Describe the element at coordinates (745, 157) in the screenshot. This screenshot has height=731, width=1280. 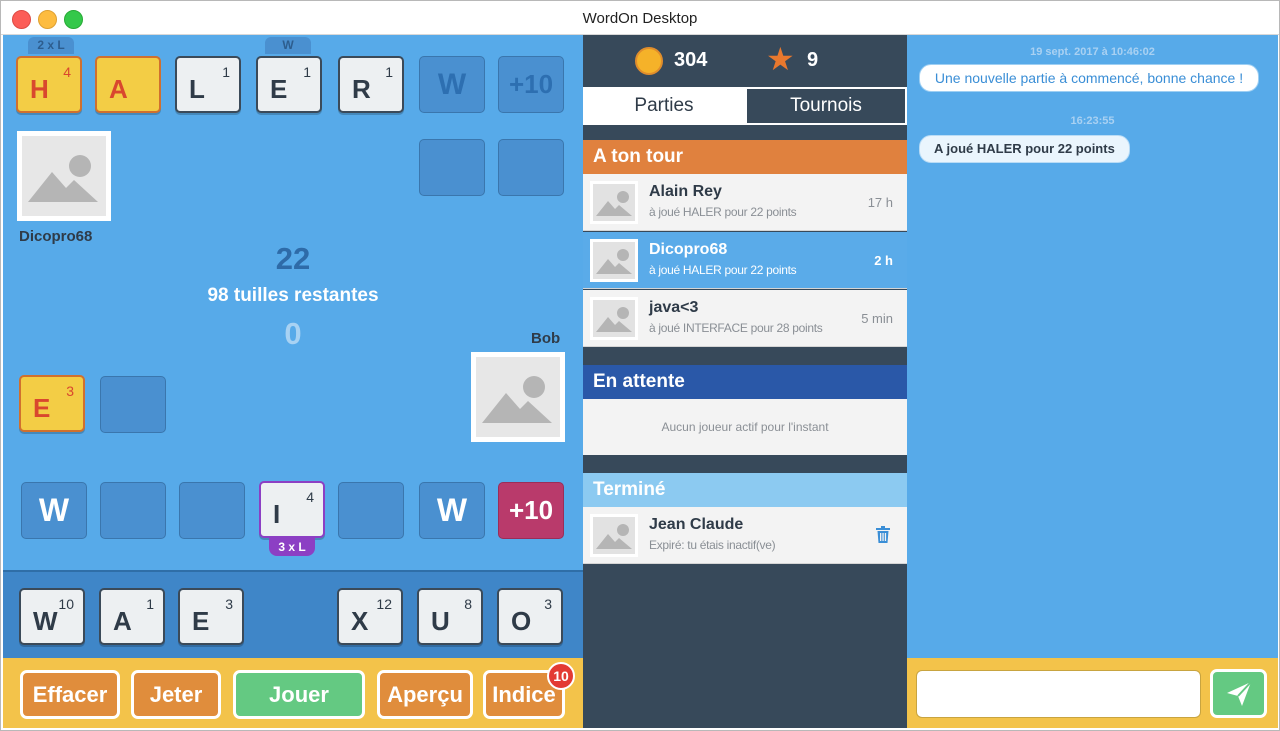
I see `section-your-turn: A ton tour` at that location.